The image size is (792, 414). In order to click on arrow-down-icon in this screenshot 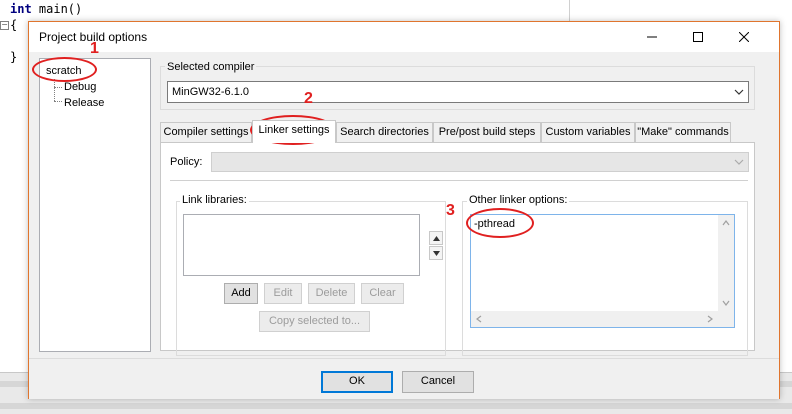, I will do `click(436, 253)`.